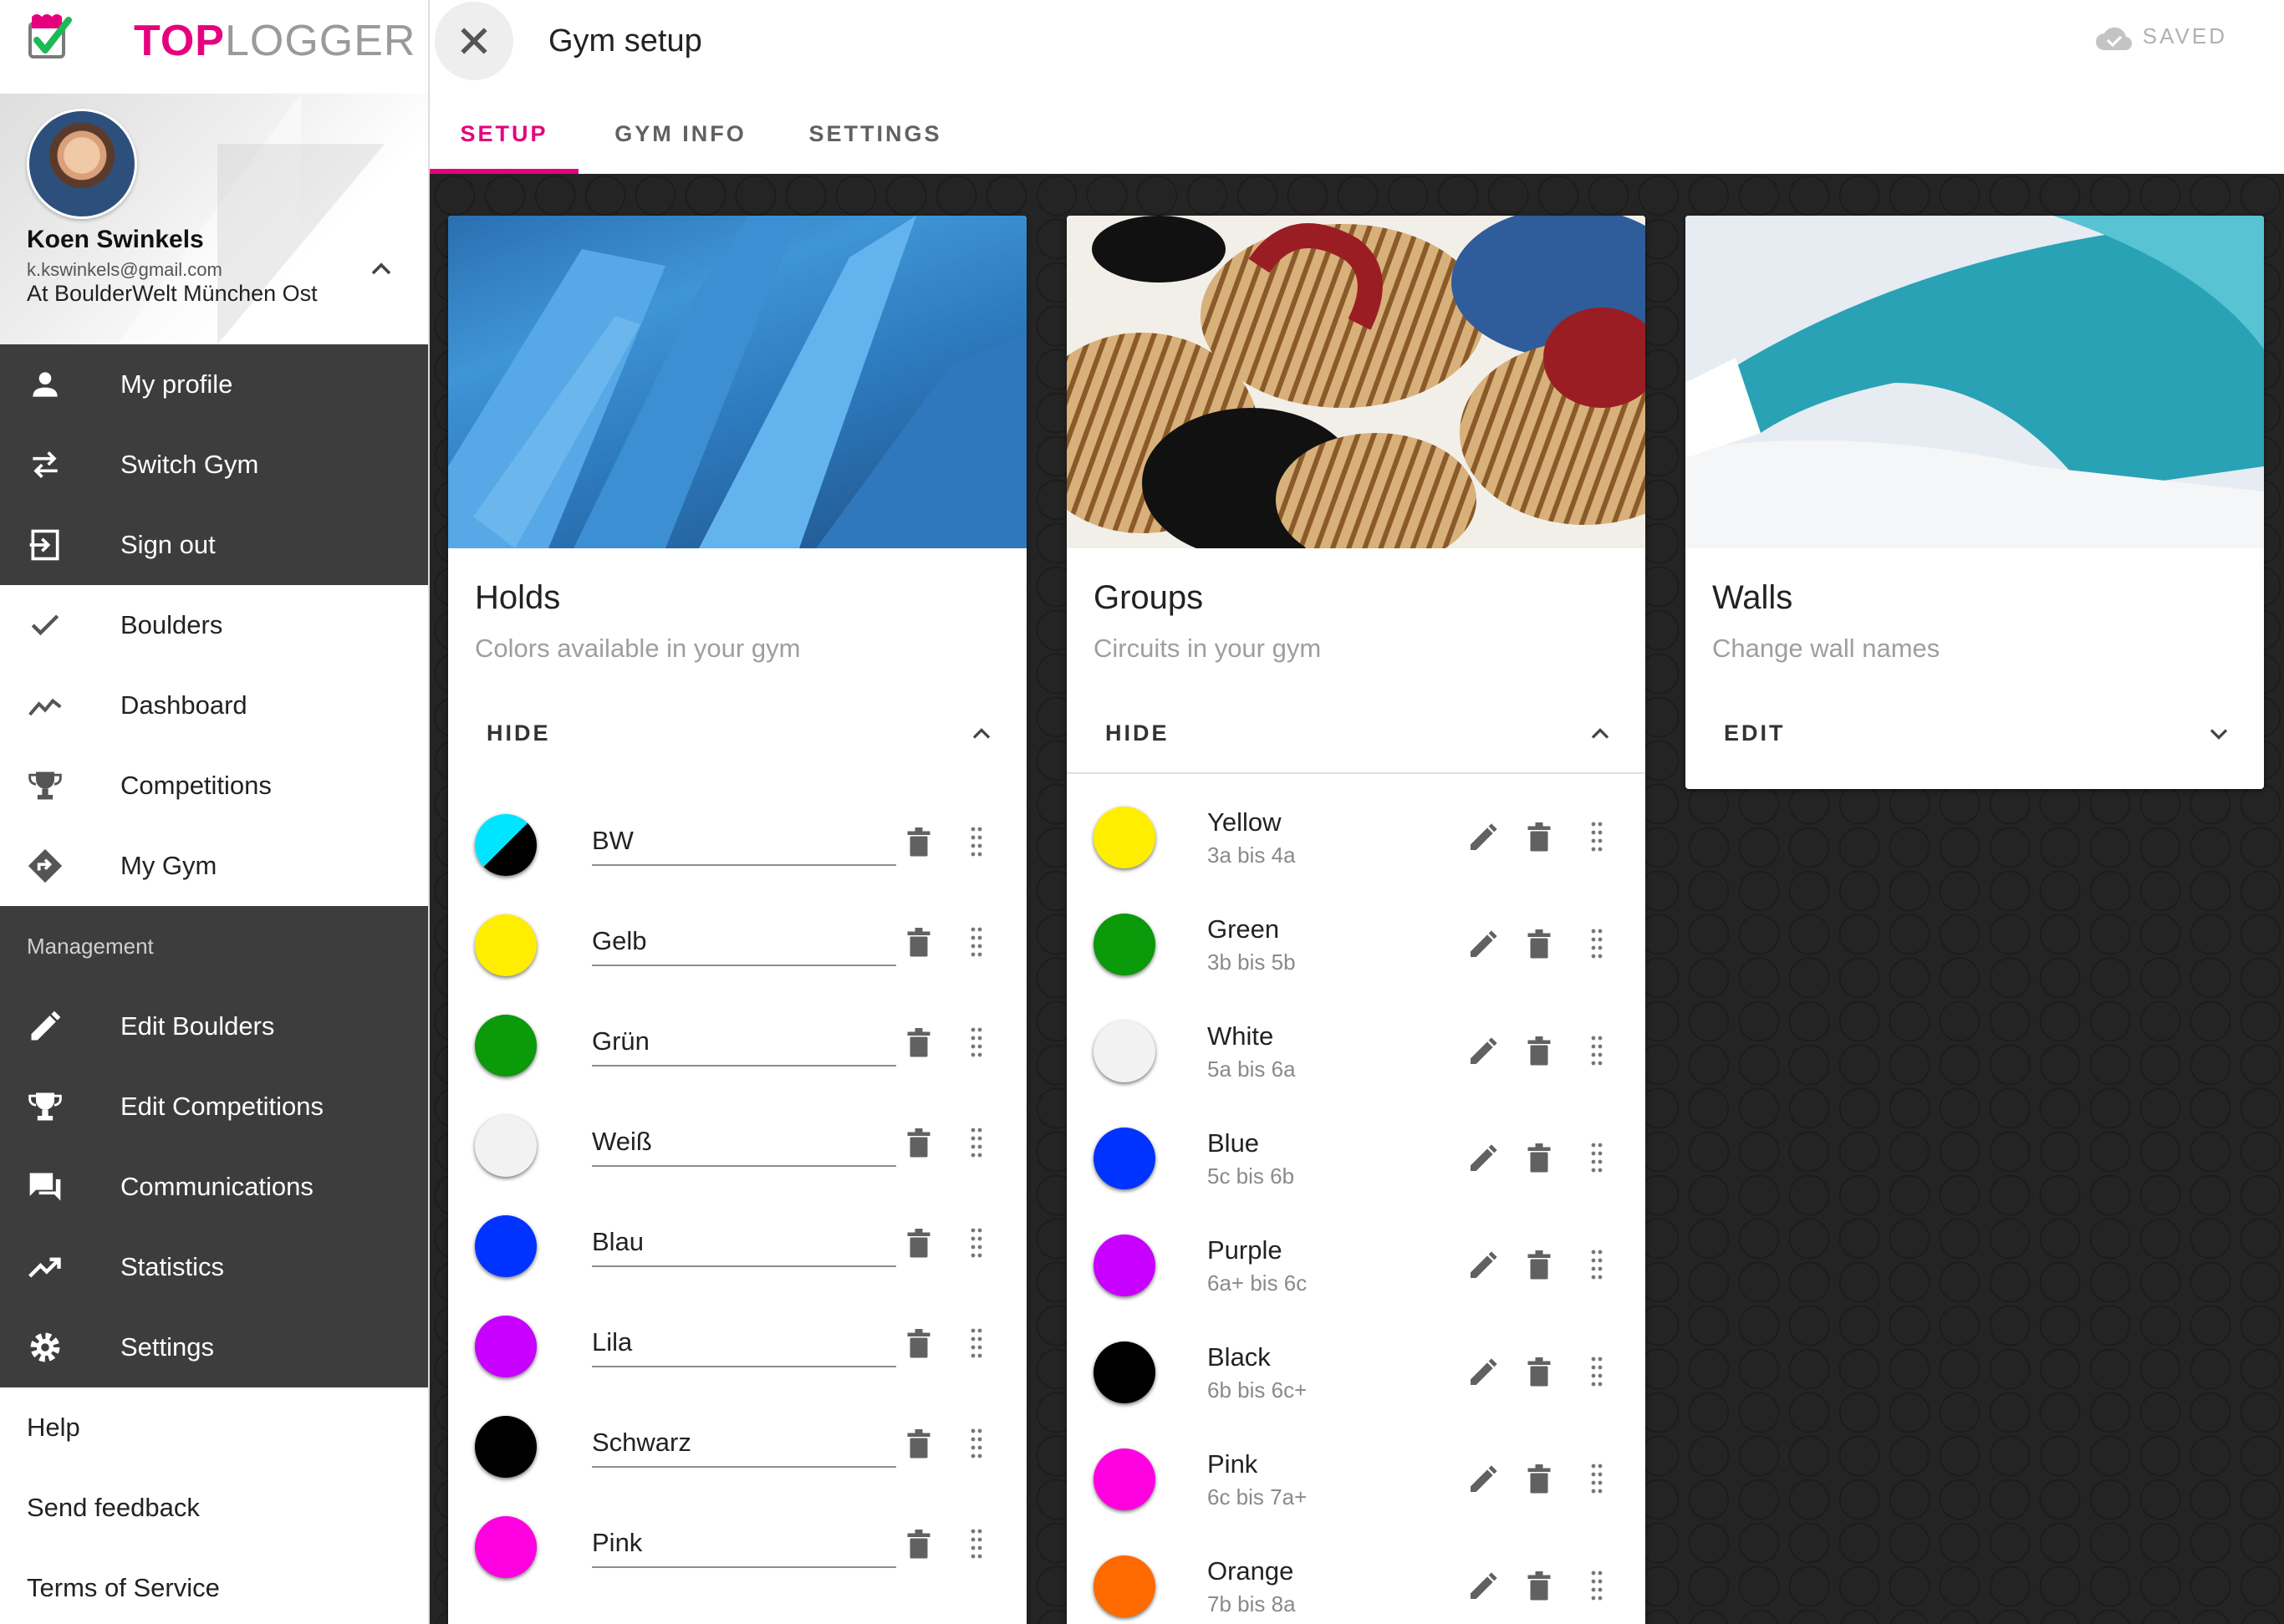 This screenshot has width=2284, height=1624. What do you see at coordinates (1357, 87) in the screenshot?
I see `app-header: Gym setup SAVED SETUP GYM INFO SETTINGS` at bounding box center [1357, 87].